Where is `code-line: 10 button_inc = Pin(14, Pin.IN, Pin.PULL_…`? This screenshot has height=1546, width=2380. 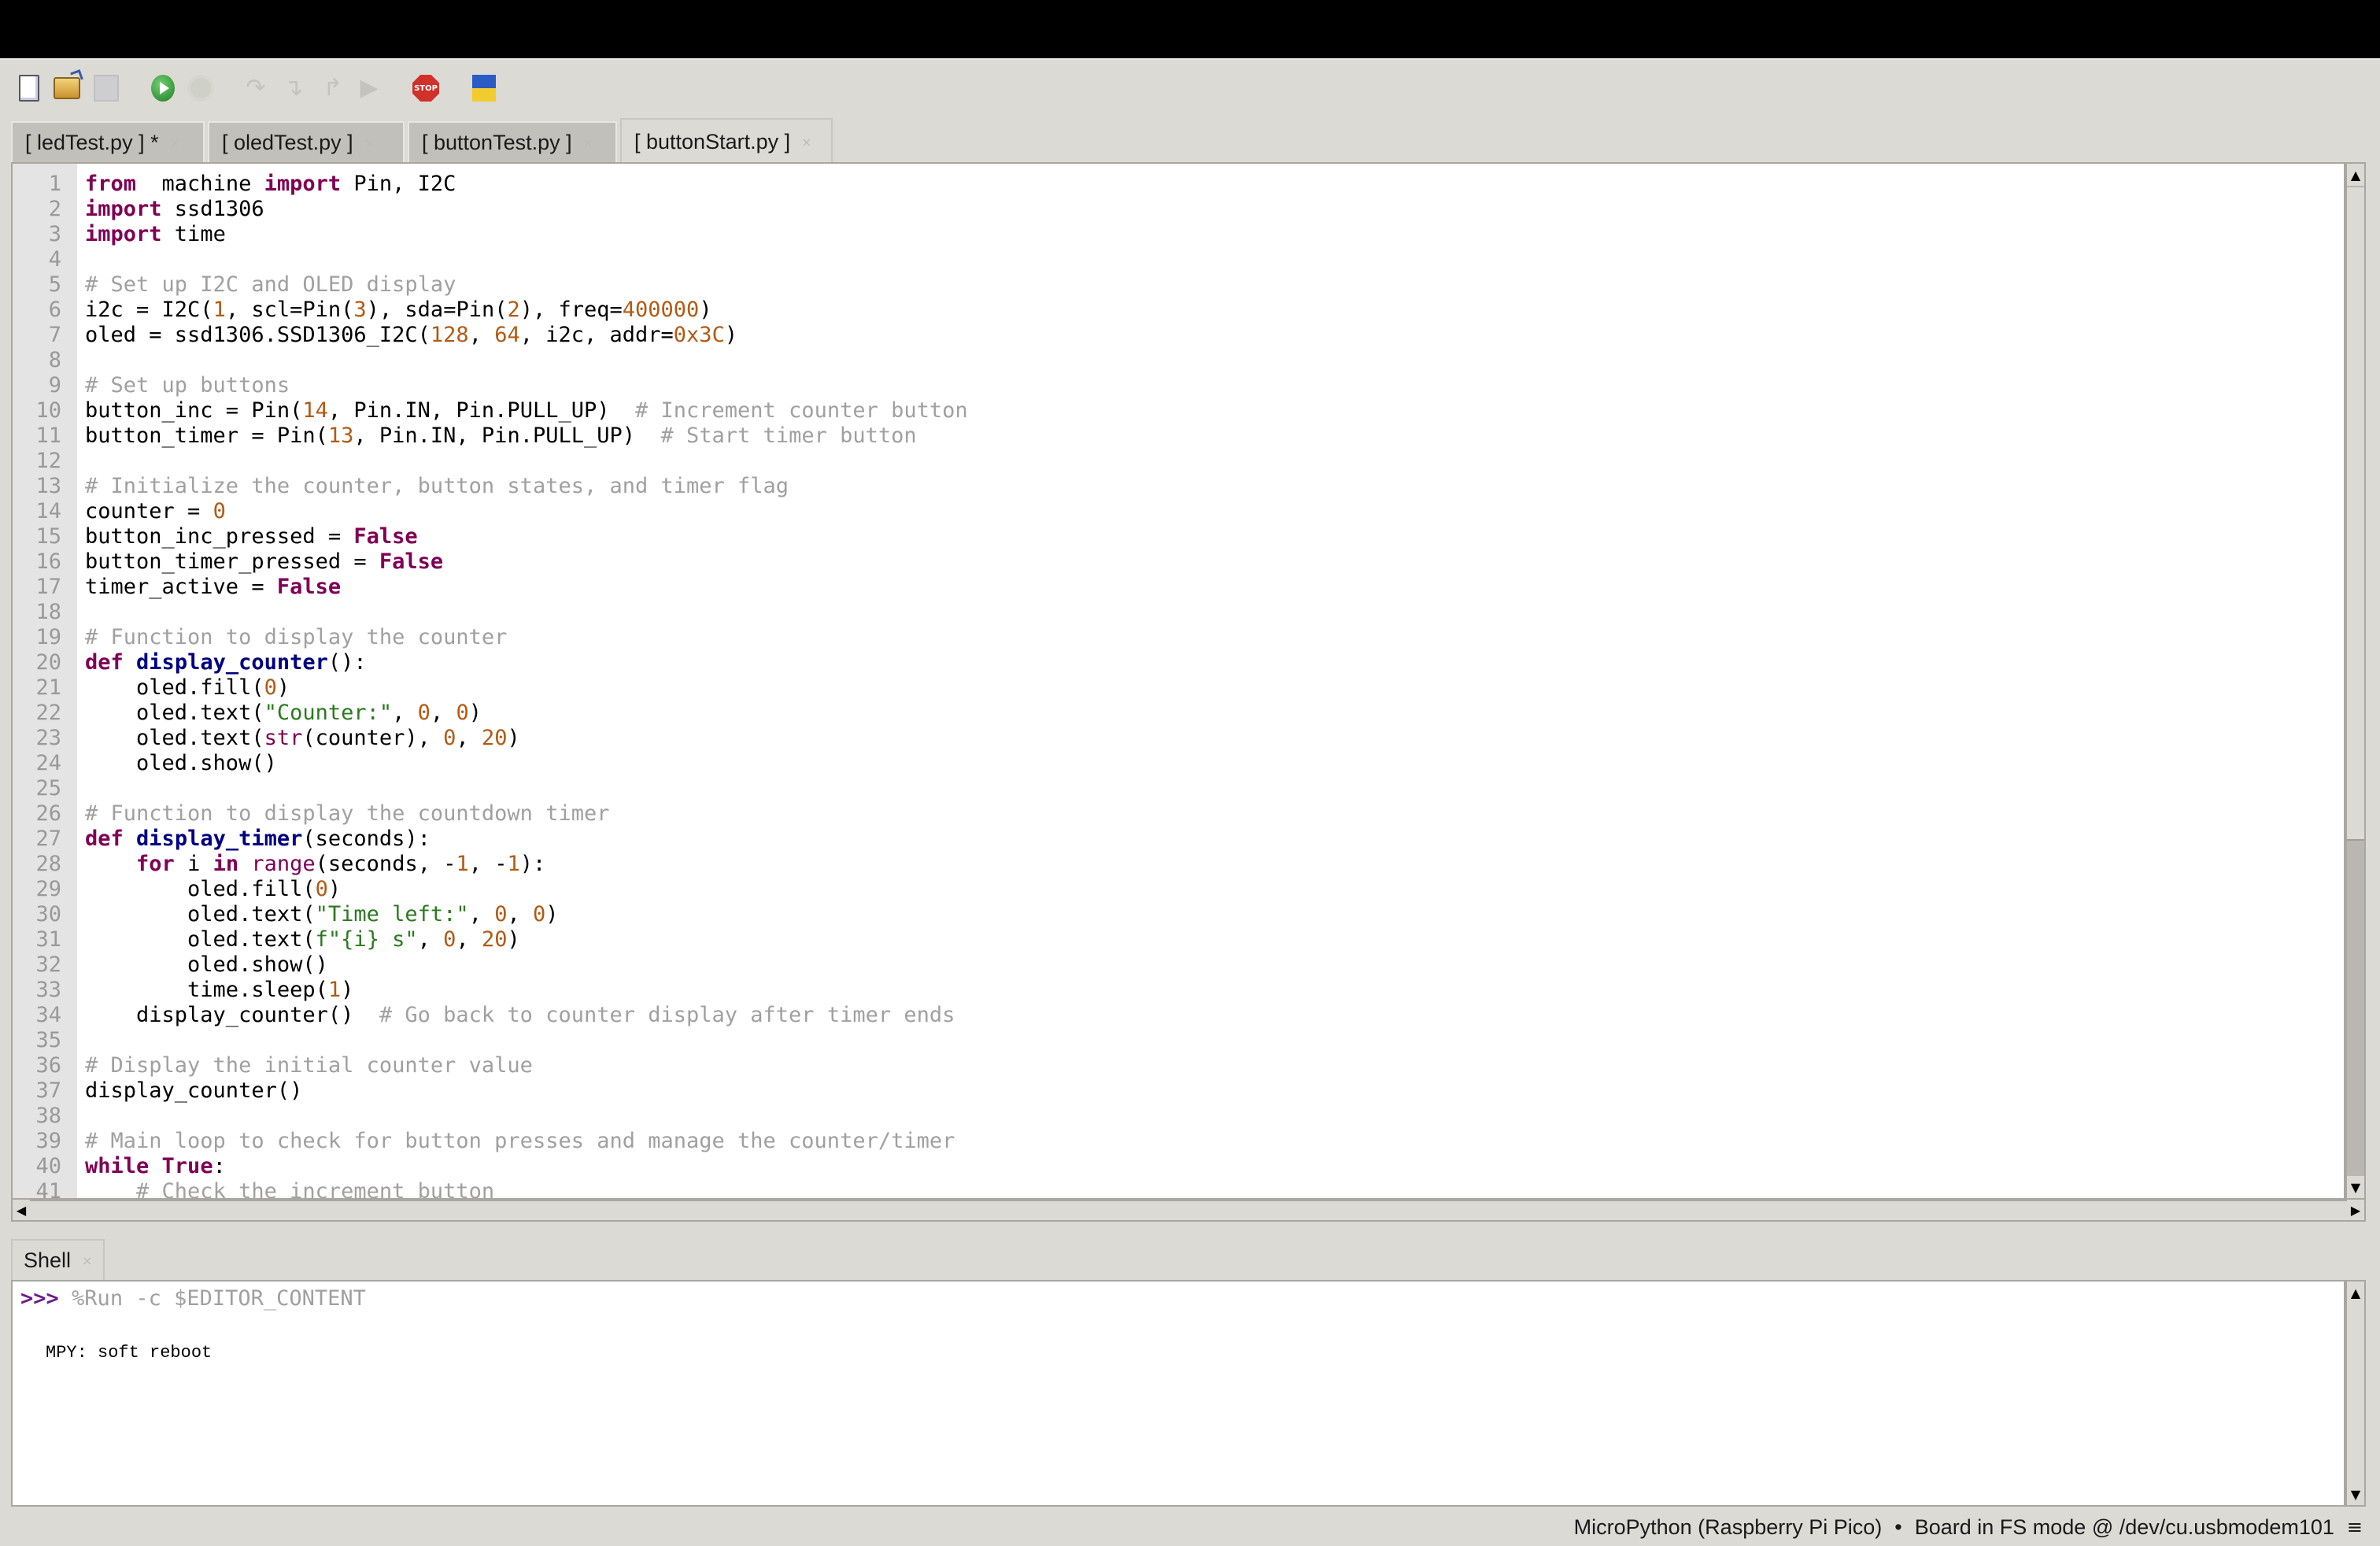 code-line: 10 button_inc = Pin(14, Pin.IN, Pin.PULL_… is located at coordinates (1178, 410).